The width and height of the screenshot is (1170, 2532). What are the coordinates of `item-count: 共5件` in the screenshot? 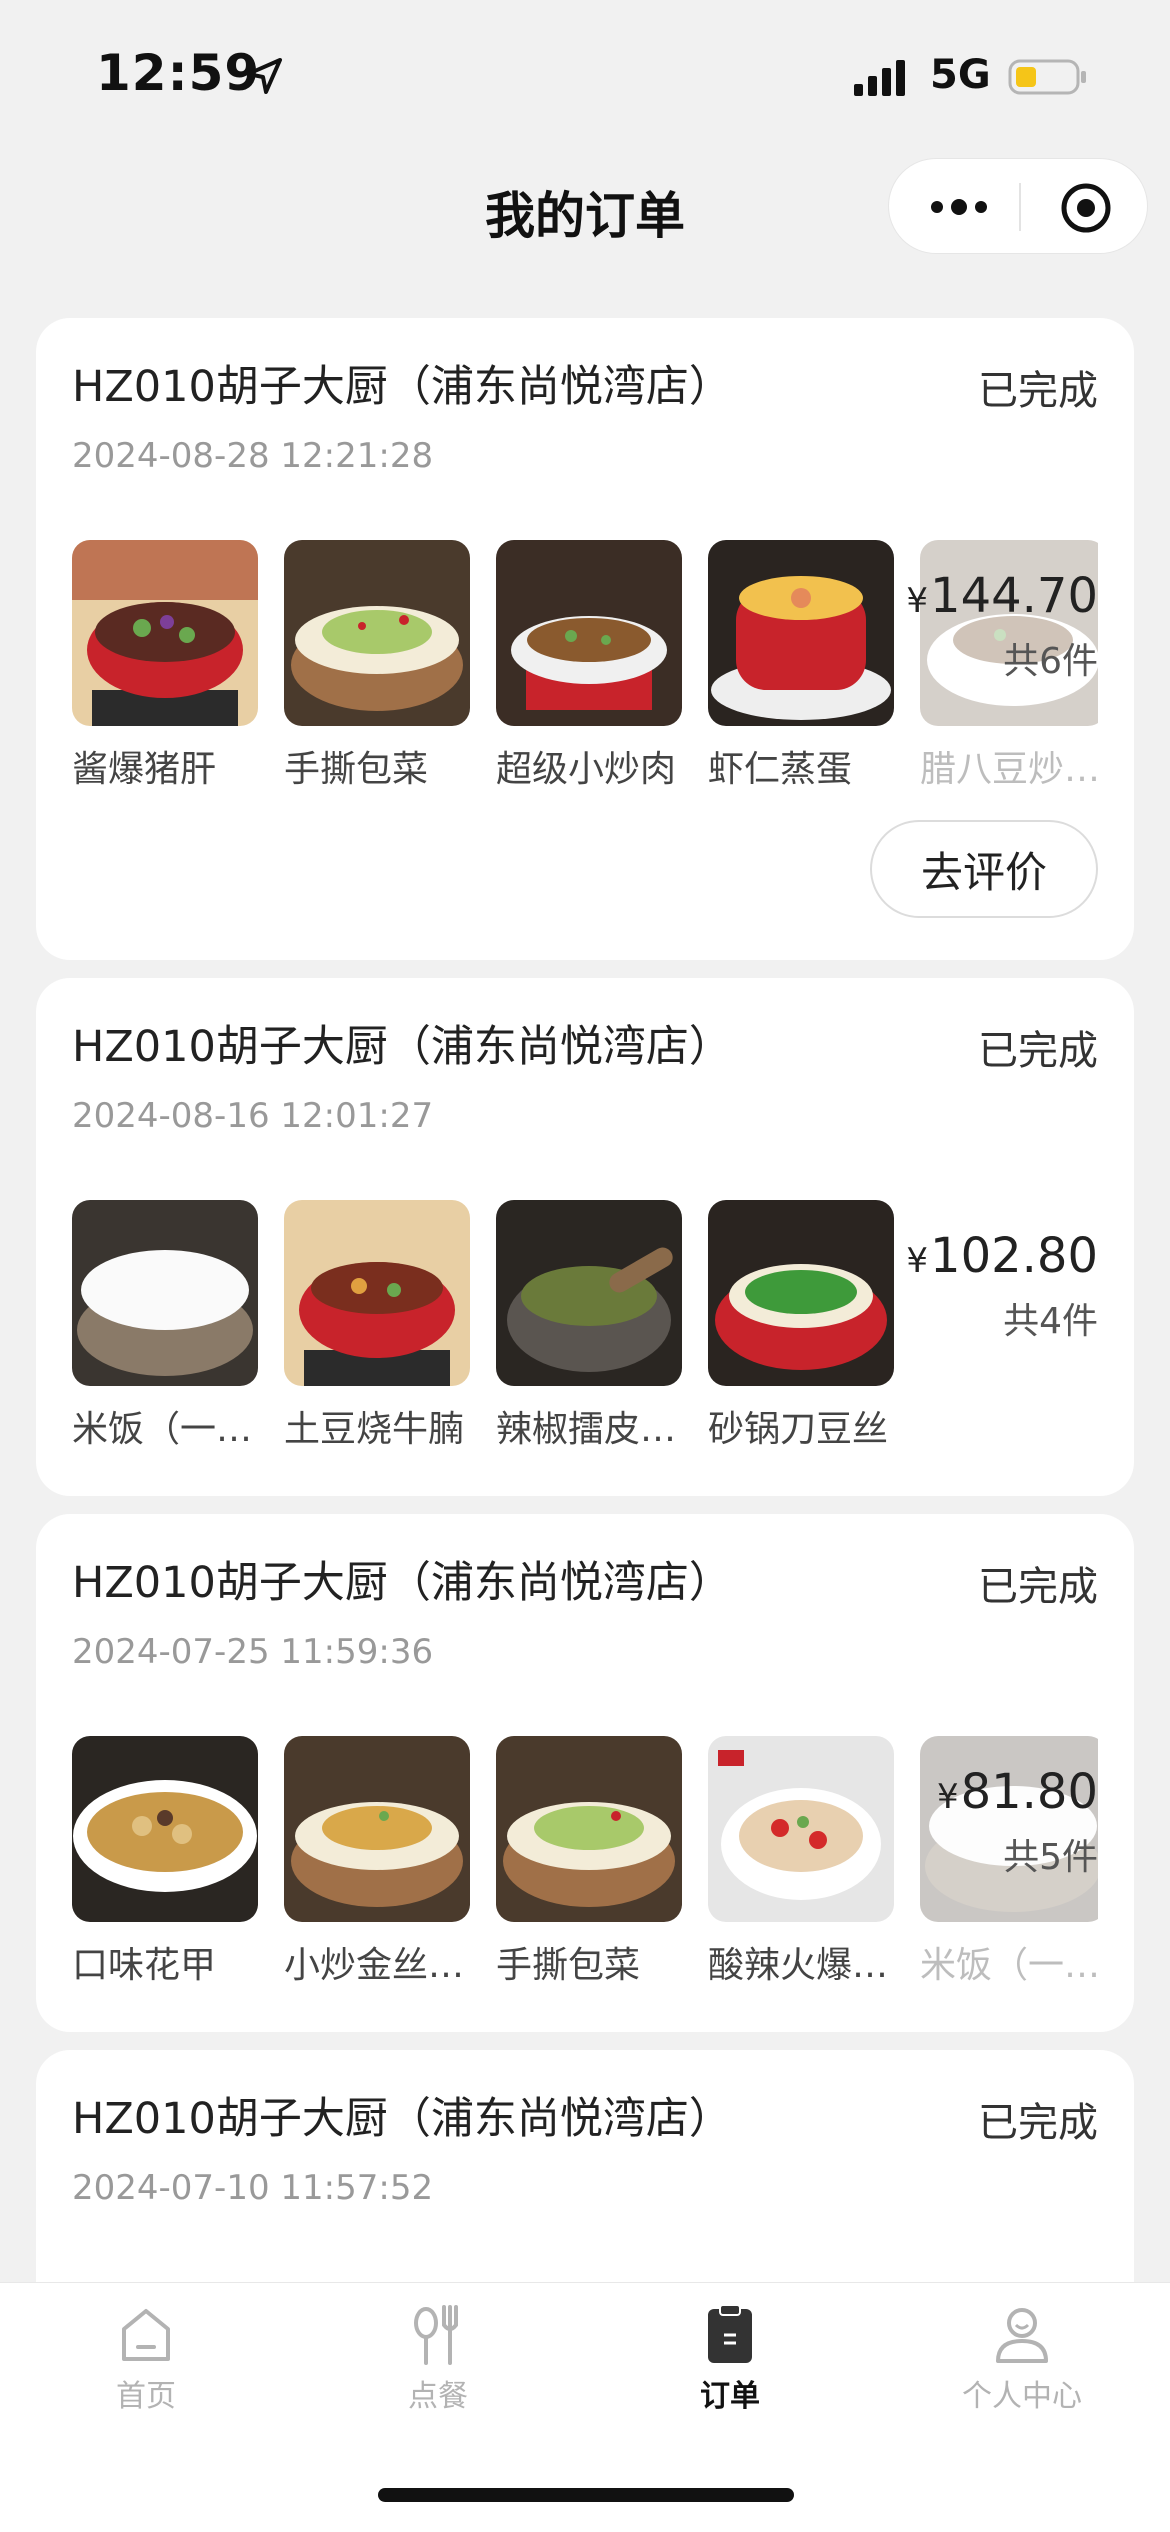 It's located at (1050, 1857).